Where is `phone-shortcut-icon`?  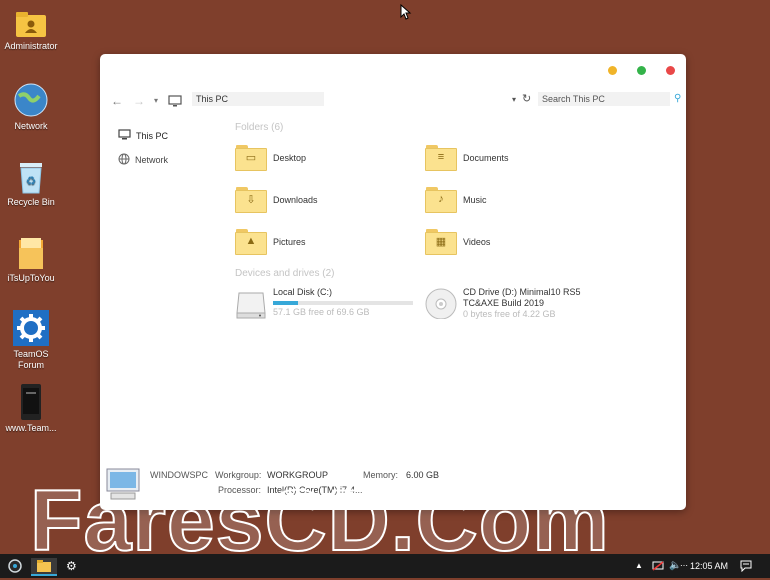
phone-shortcut-icon is located at coordinates (31, 402).